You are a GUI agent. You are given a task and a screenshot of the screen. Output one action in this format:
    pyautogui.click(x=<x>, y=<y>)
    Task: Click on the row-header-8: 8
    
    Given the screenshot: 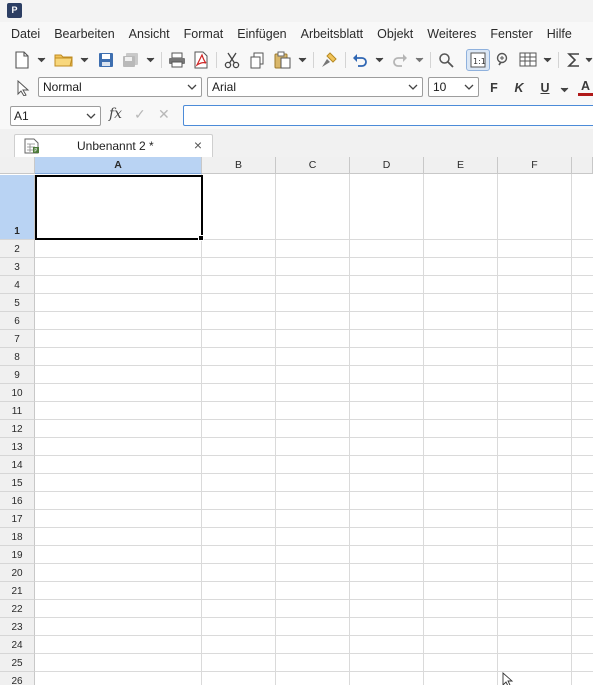 What is the action you would take?
    pyautogui.click(x=17, y=357)
    